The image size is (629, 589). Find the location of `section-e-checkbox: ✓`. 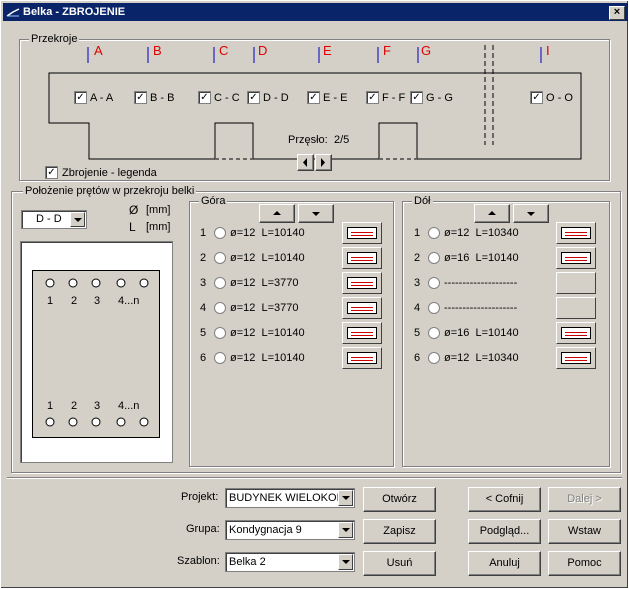

section-e-checkbox: ✓ is located at coordinates (313, 97).